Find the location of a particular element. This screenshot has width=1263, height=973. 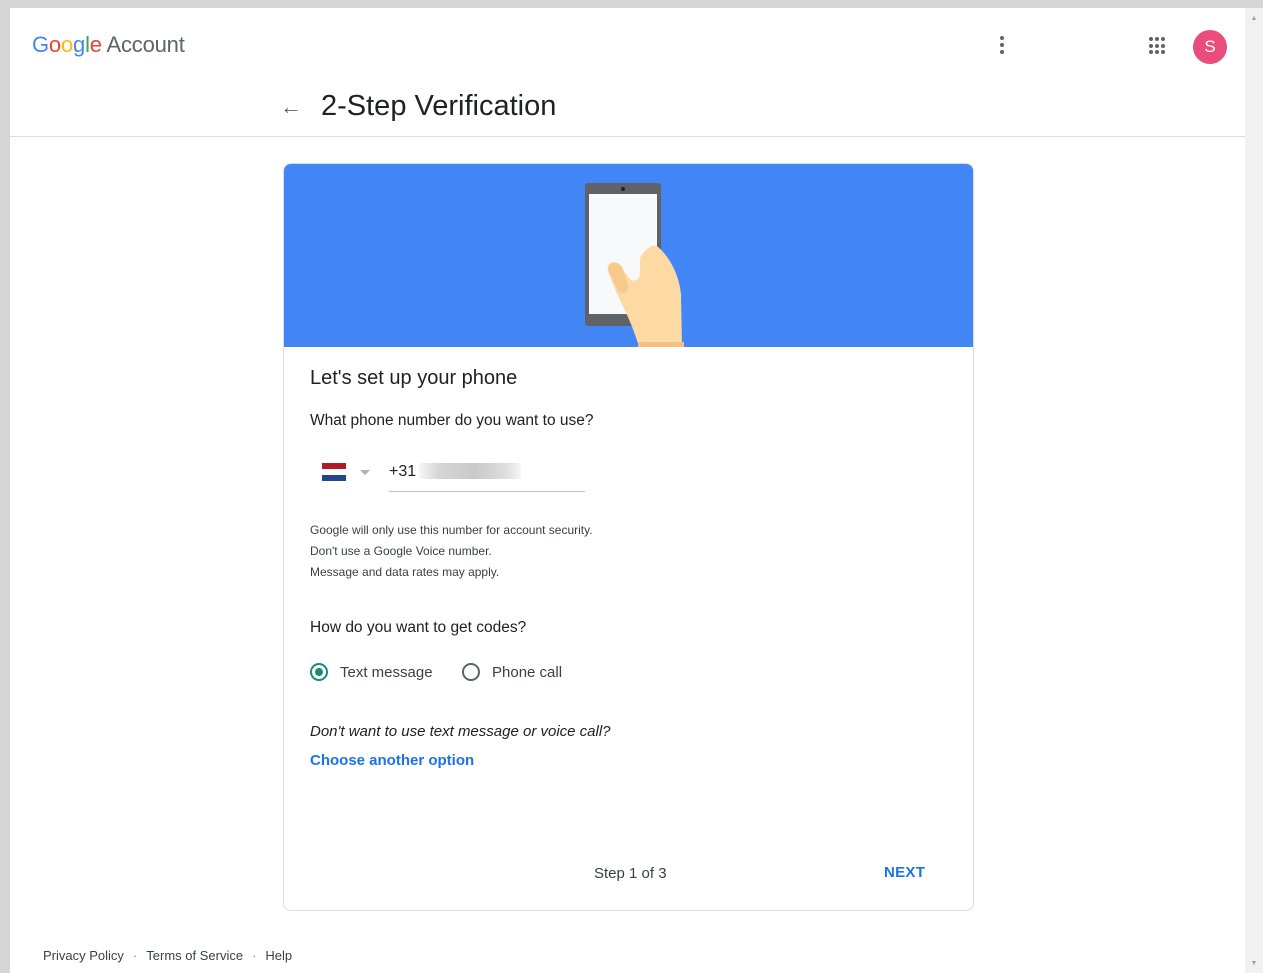

next-button: NEXT is located at coordinates (904, 872).